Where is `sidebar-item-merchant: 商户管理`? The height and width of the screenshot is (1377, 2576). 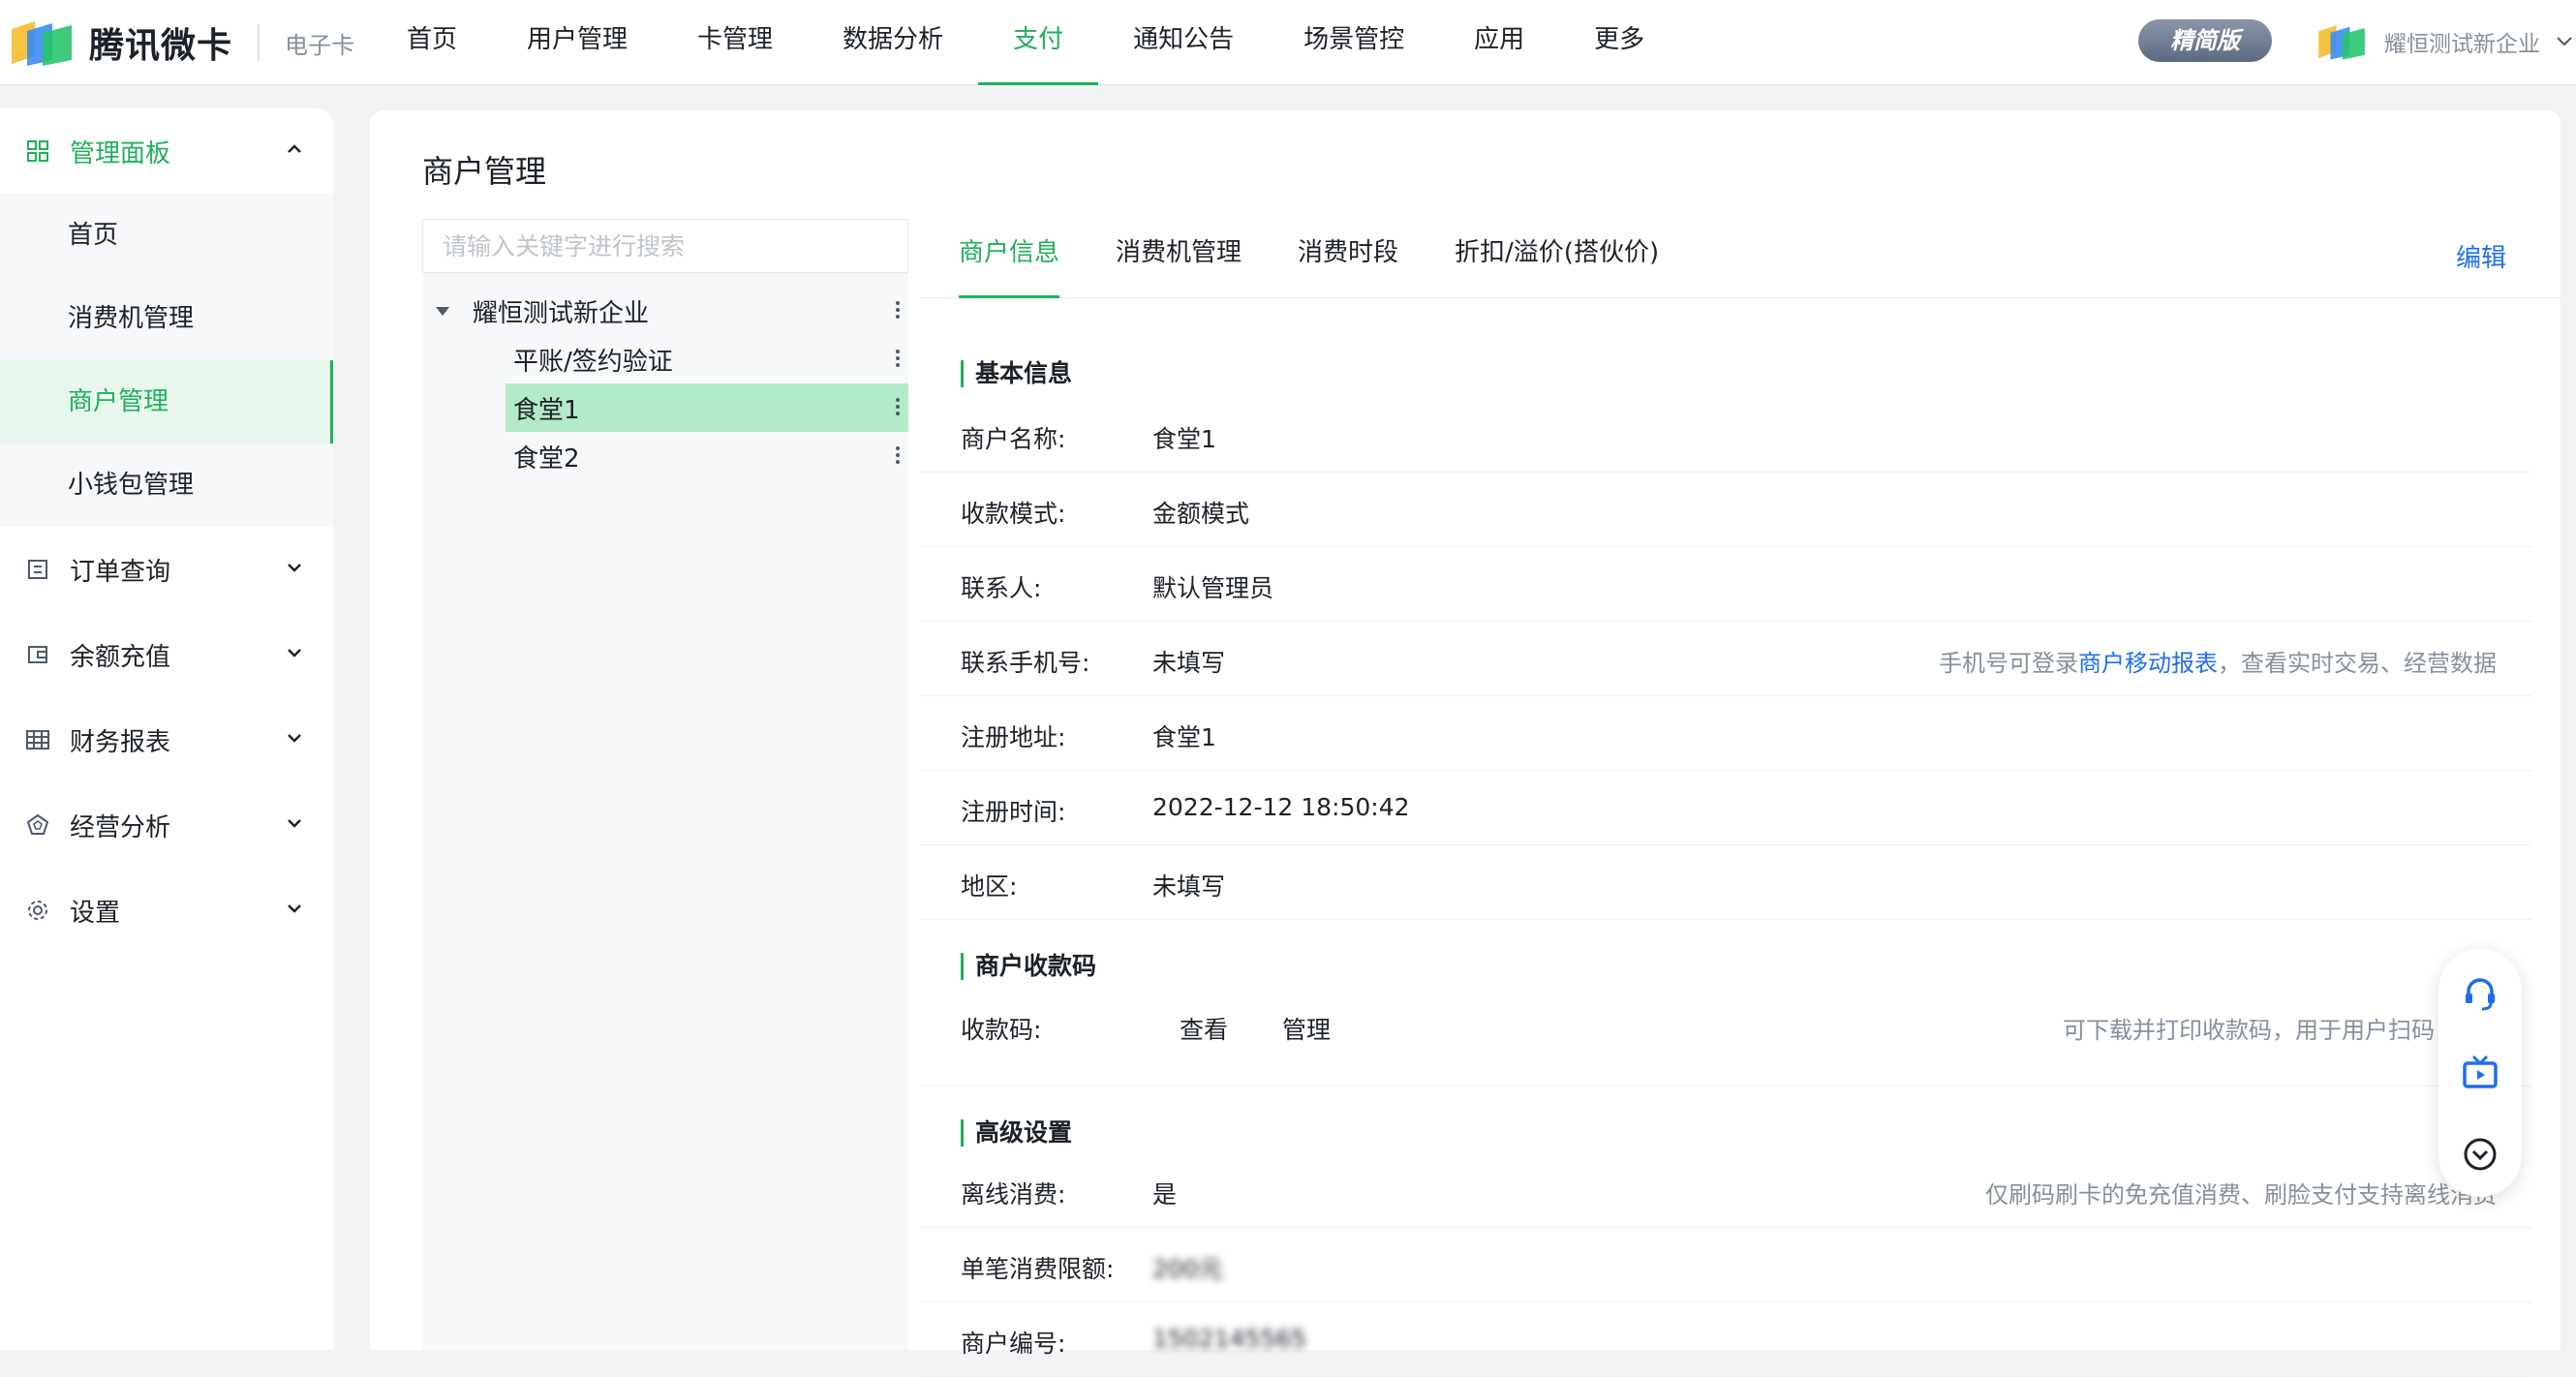
sidebar-item-merchant: 商户管理 is located at coordinates (166, 402).